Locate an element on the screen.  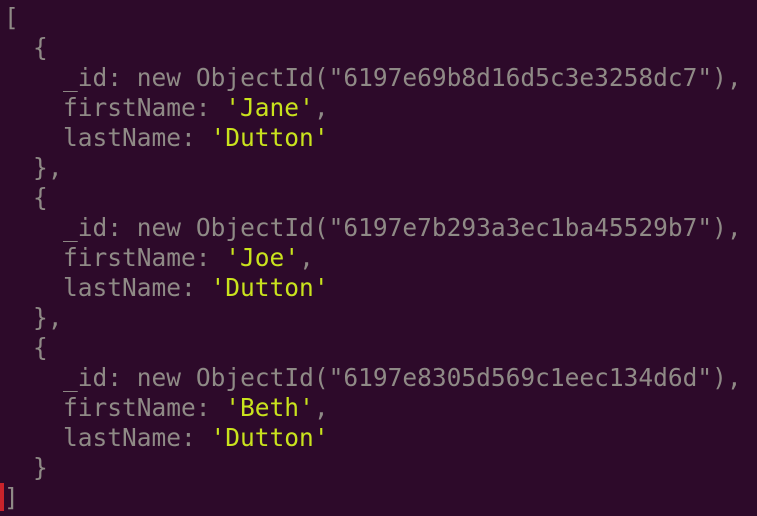
firstname-text: Beth is located at coordinates (270, 407).